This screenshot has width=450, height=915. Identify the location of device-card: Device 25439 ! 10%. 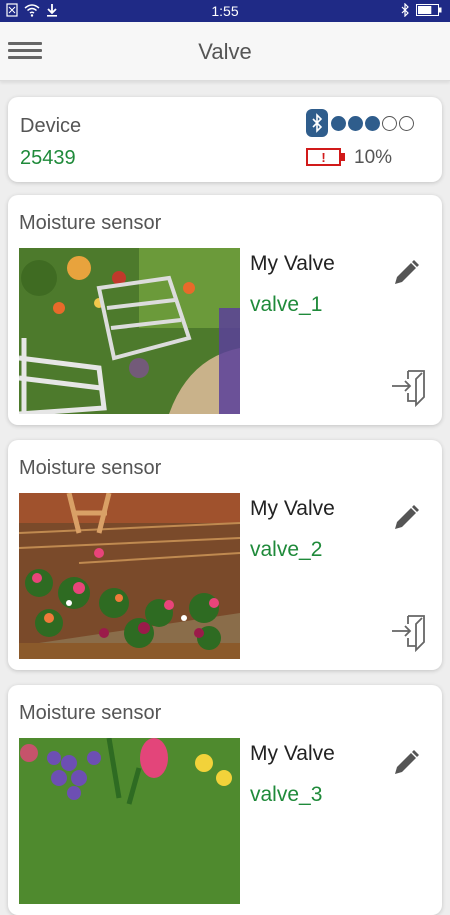
(225, 139).